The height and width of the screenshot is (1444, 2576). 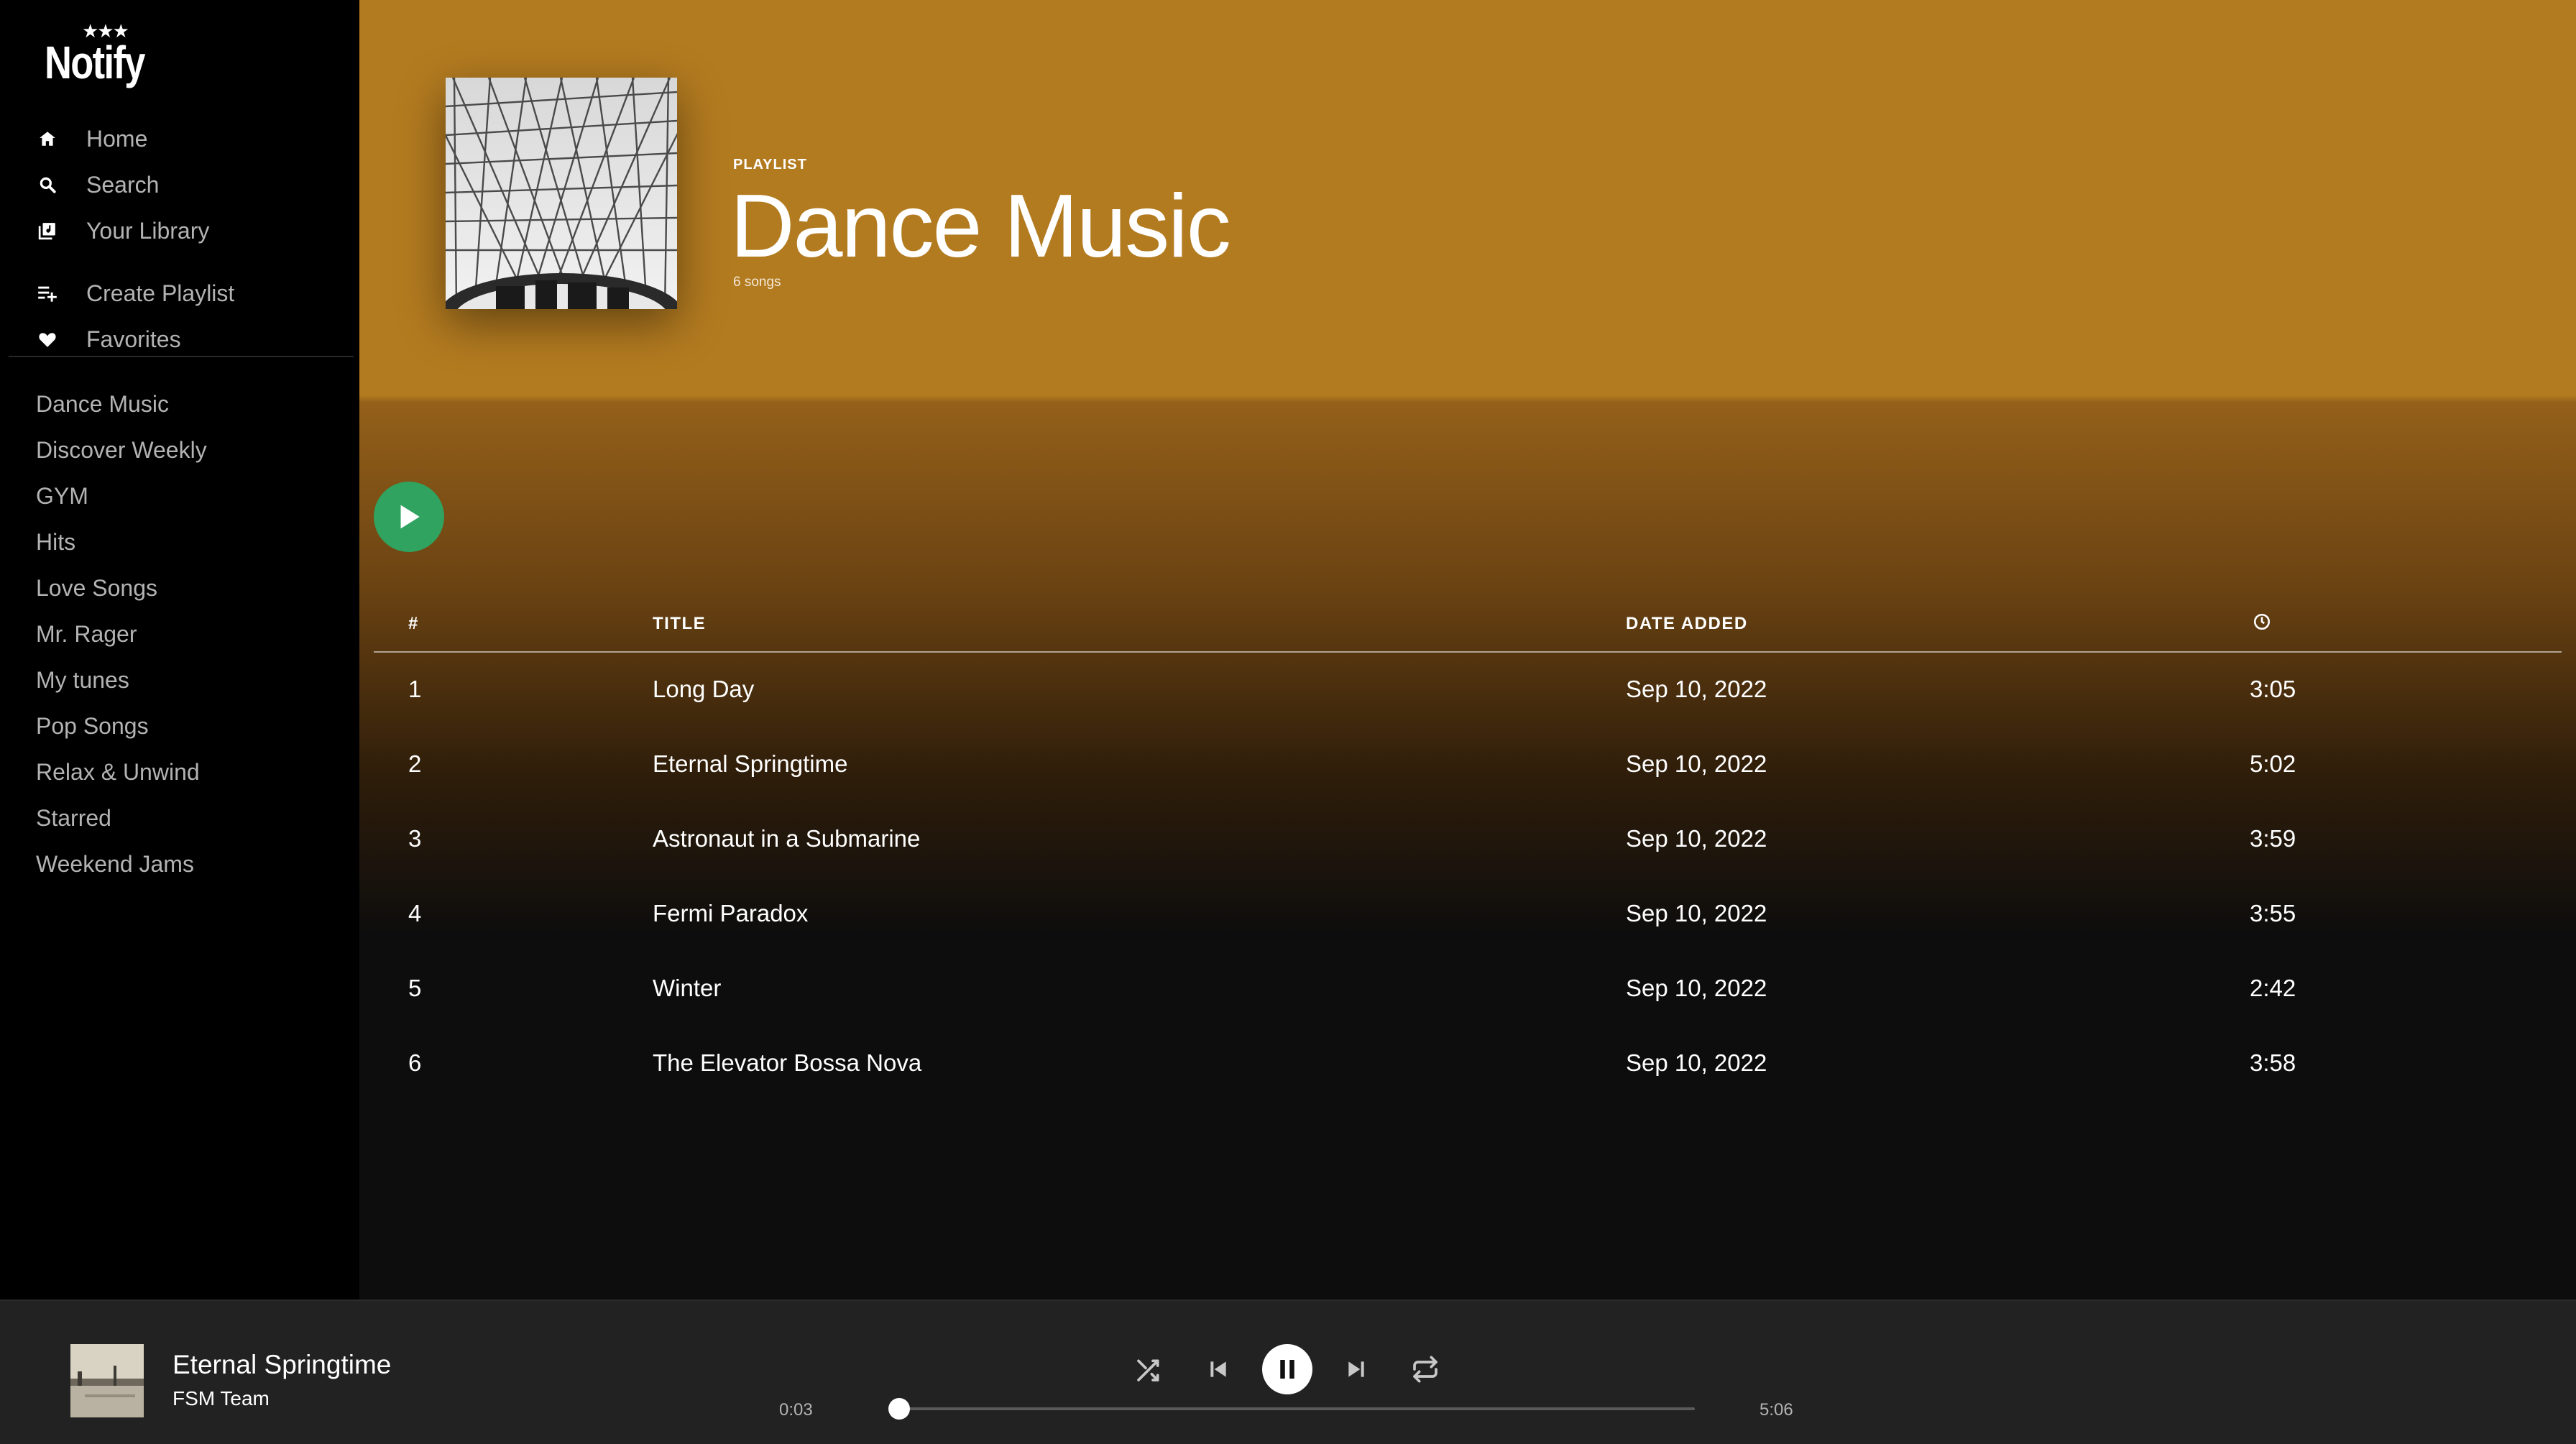 What do you see at coordinates (2273, 689) in the screenshot?
I see `track-duration: 3:05` at bounding box center [2273, 689].